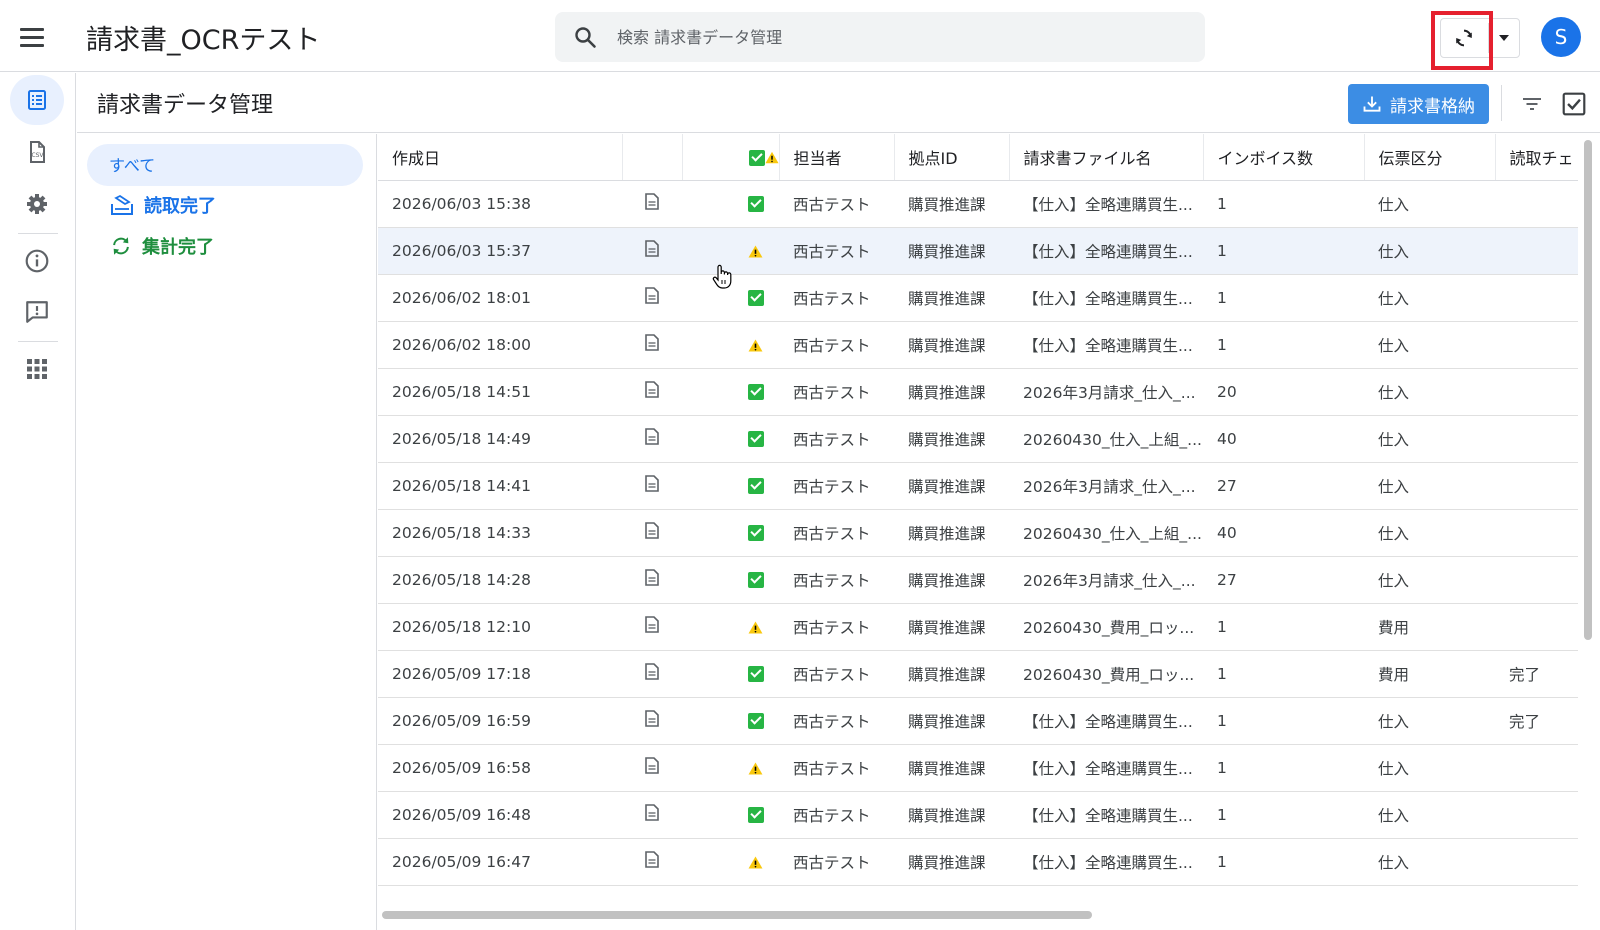 Image resolution: width=1600 pixels, height=930 pixels. Describe the element at coordinates (731, 157) in the screenshot. I see `header-status` at that location.